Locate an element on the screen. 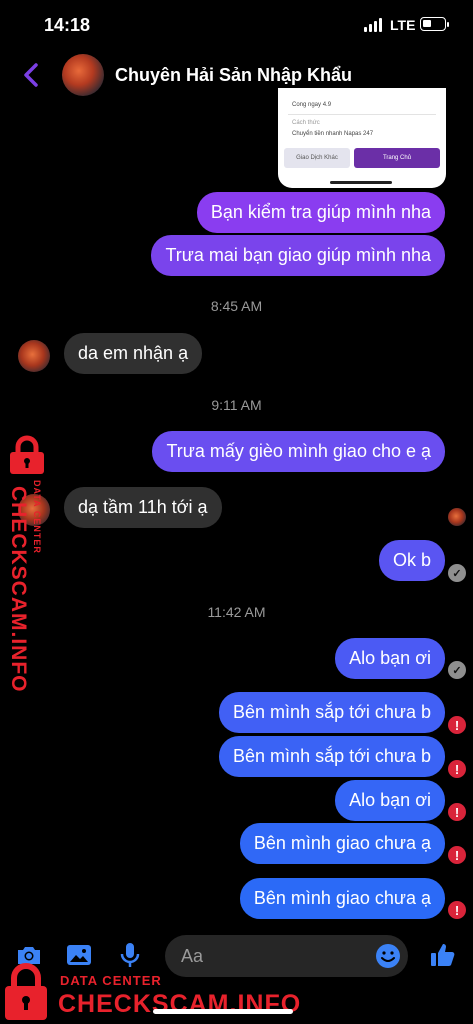 This screenshot has width=473, height=1024. message-bubble-outgoing: Trưa mai bạn giao giúp mình nha is located at coordinates (298, 255).